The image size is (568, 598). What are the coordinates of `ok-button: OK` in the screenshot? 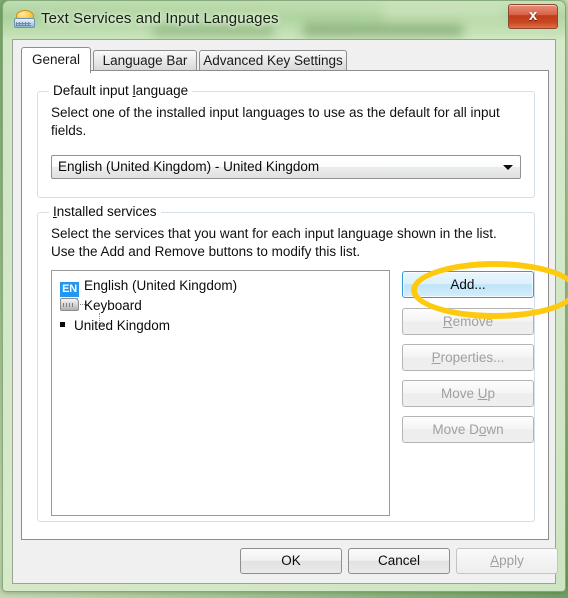 It's located at (291, 561).